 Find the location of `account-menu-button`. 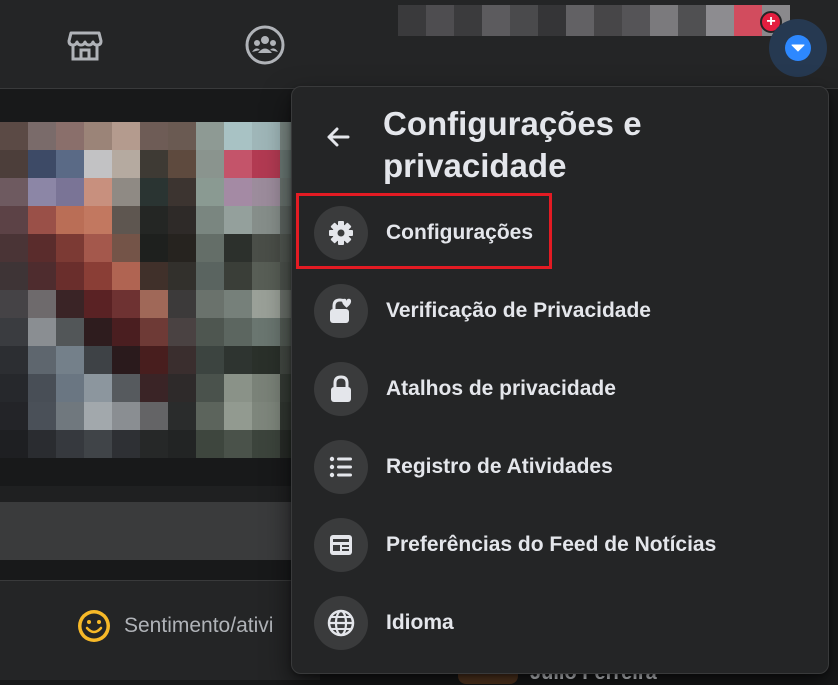

account-menu-button is located at coordinates (798, 48).